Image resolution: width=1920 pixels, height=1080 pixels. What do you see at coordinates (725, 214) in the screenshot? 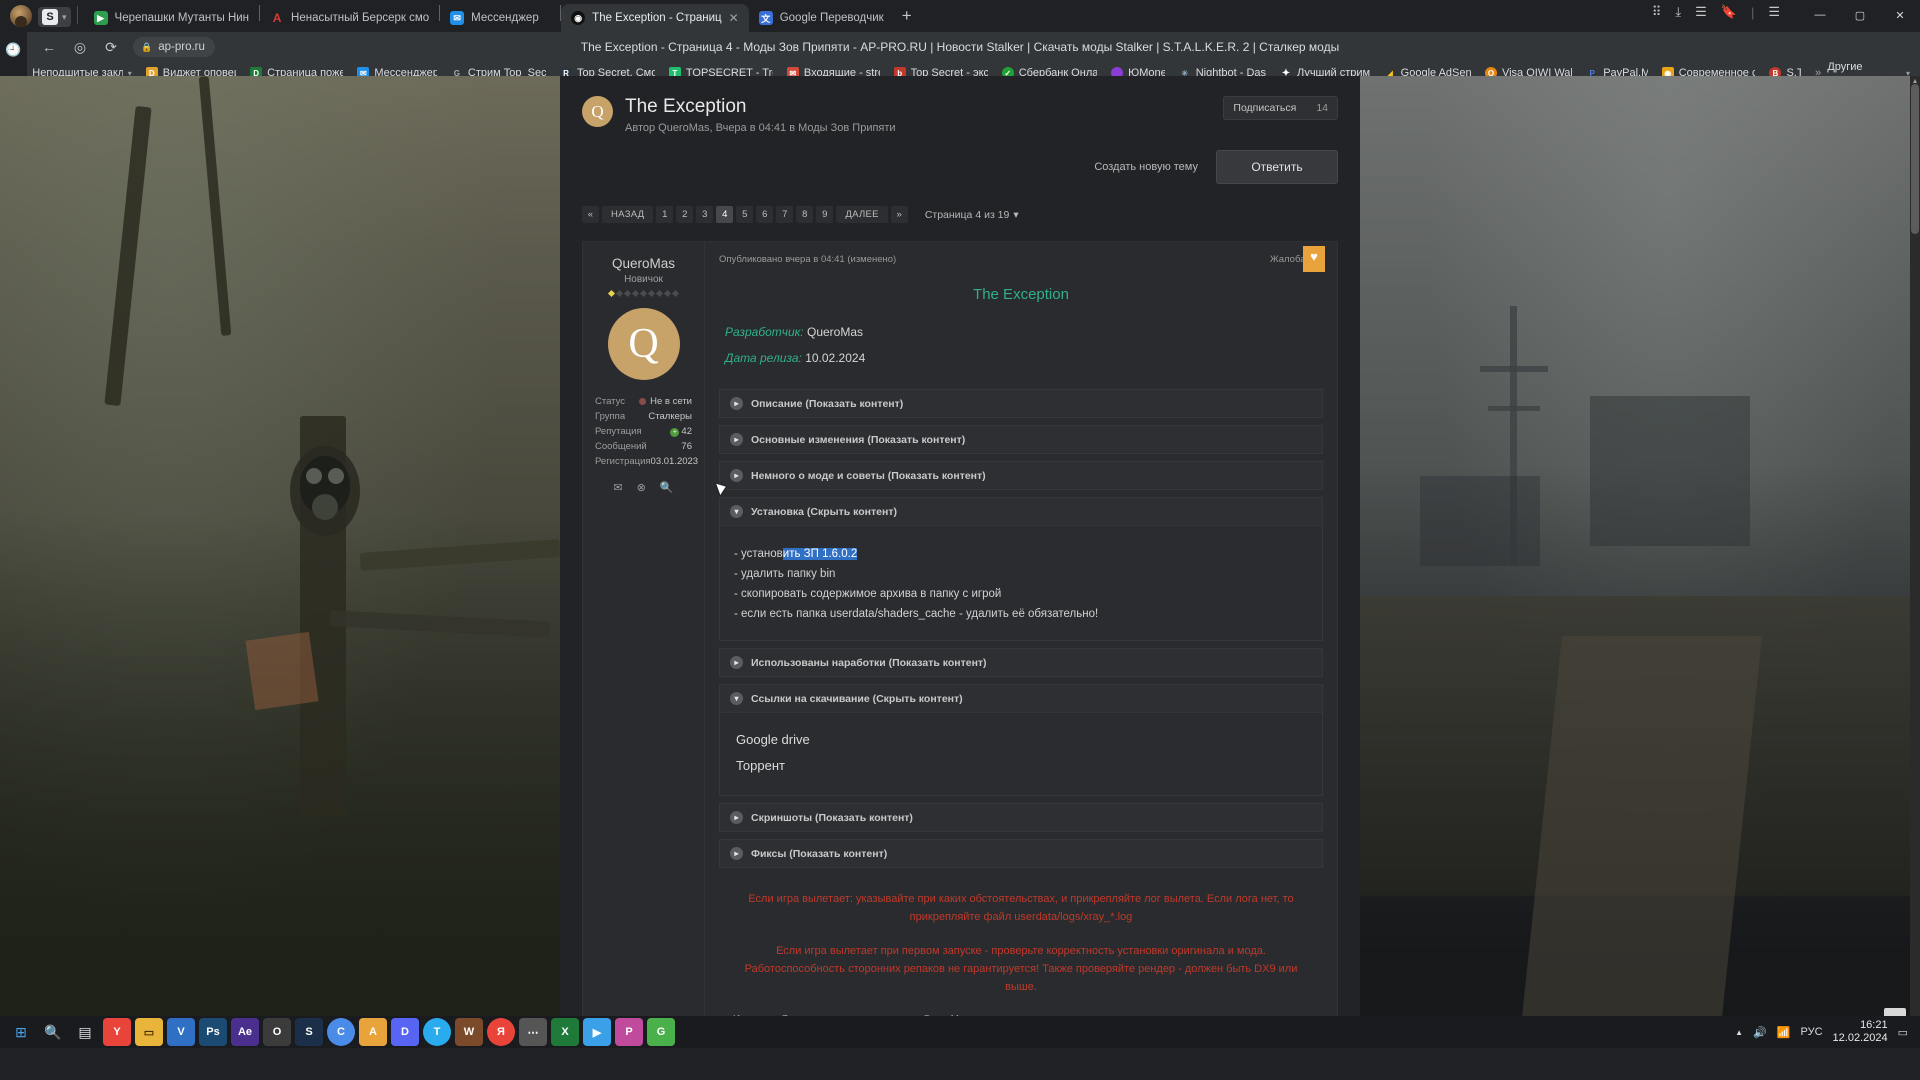
I see `page-number-current: 4` at bounding box center [725, 214].